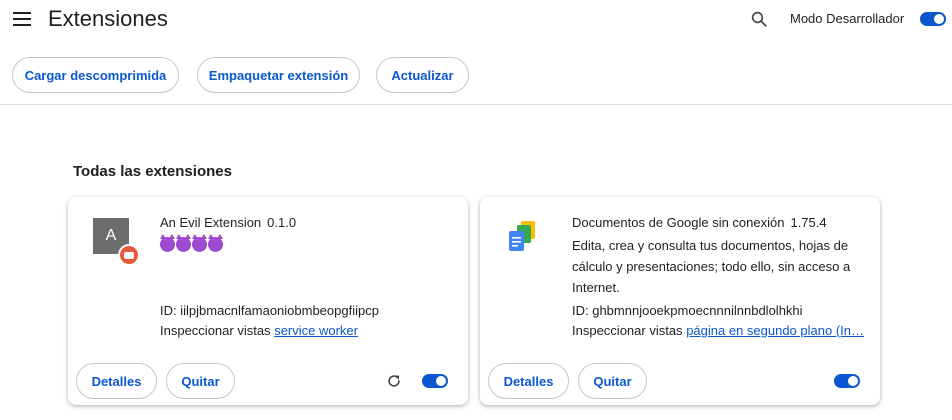  Describe the element at coordinates (476, 104) in the screenshot. I see `toolbar-divider` at that location.